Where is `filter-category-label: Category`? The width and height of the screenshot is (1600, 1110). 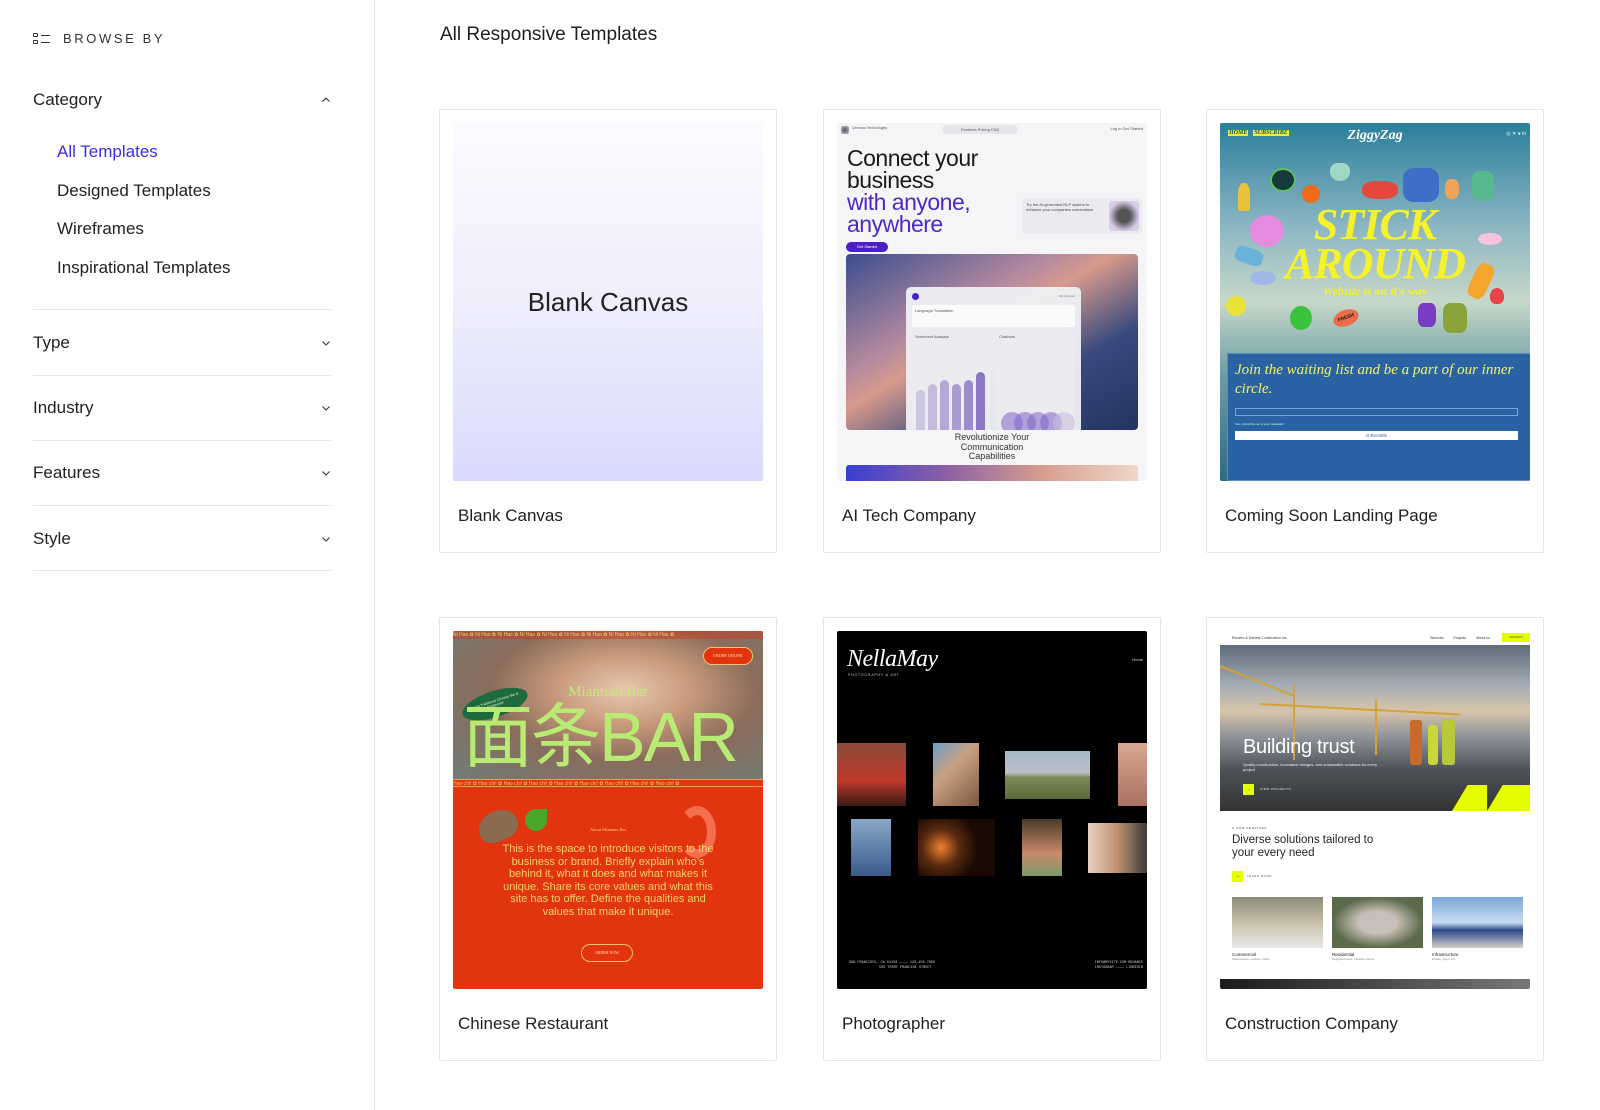 filter-category-label: Category is located at coordinates (67, 99).